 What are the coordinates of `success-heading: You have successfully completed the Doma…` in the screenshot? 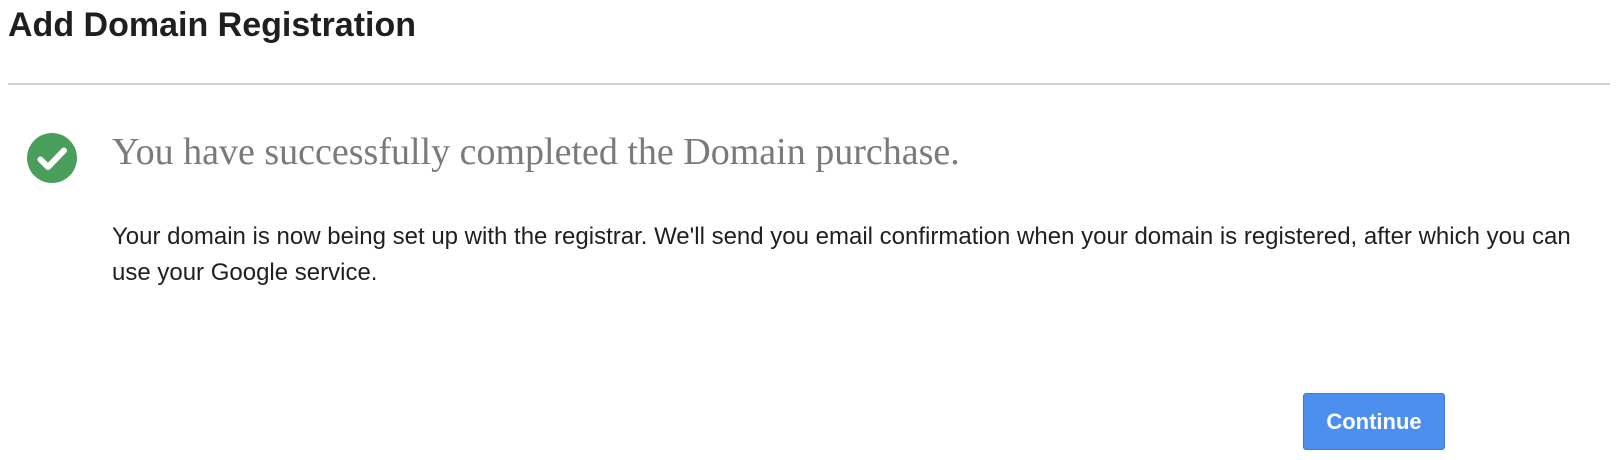 It's located at (536, 152).